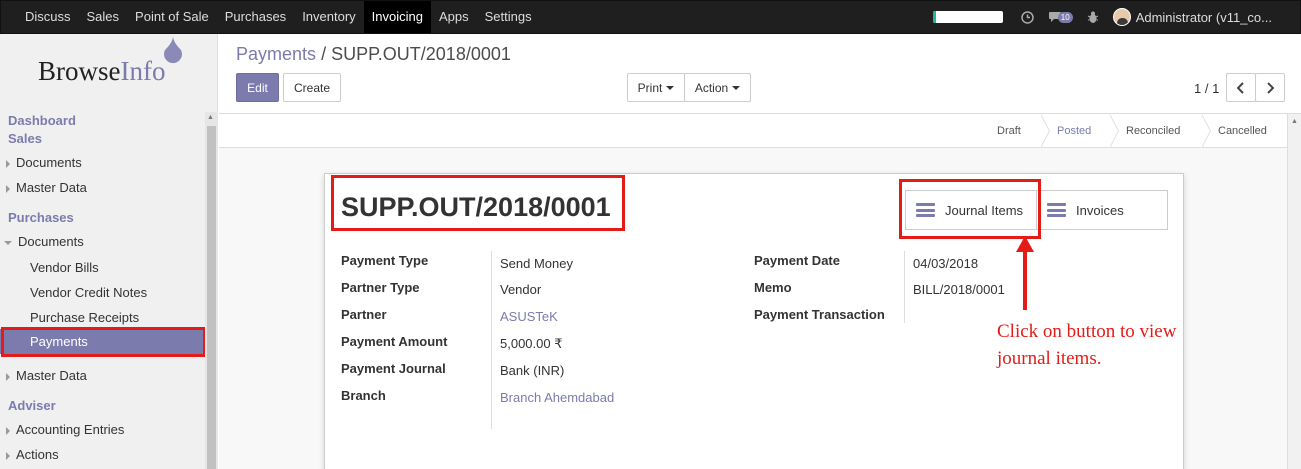  Describe the element at coordinates (1087, 345) in the screenshot. I see `annotation-text: Click on button to view journal items.` at that location.